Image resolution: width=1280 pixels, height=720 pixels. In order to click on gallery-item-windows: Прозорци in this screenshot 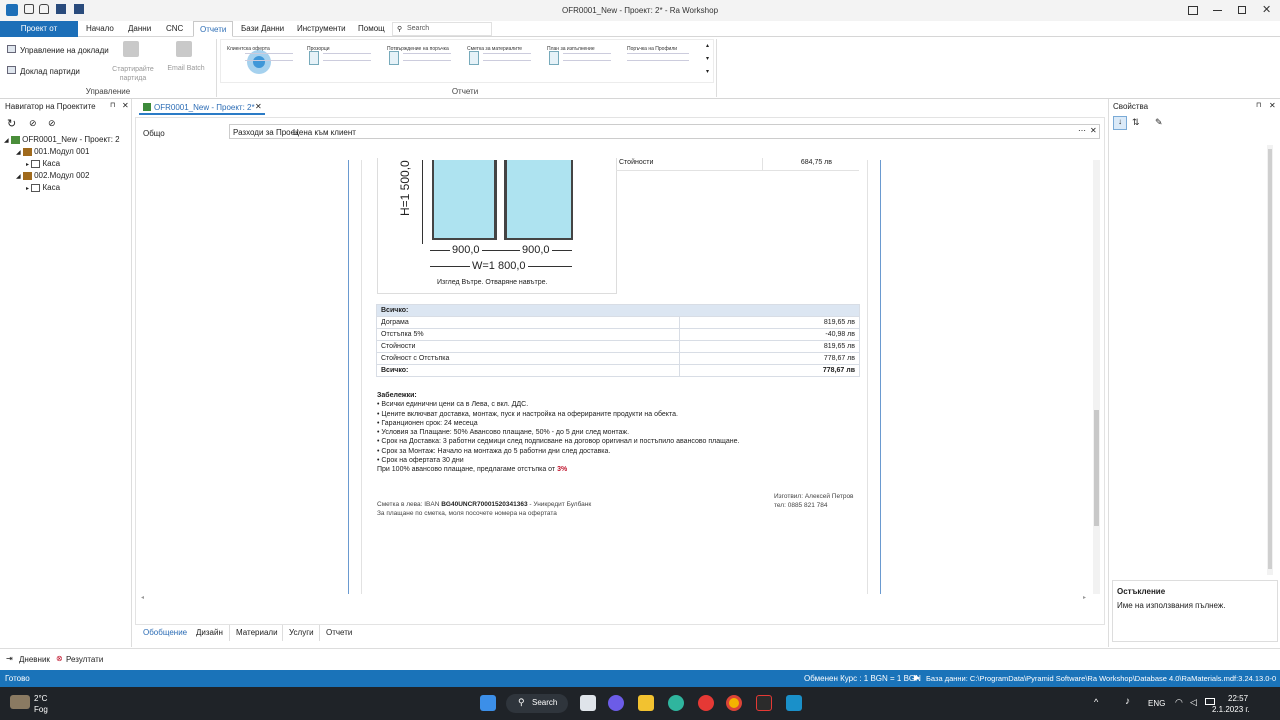, I will do `click(338, 58)`.